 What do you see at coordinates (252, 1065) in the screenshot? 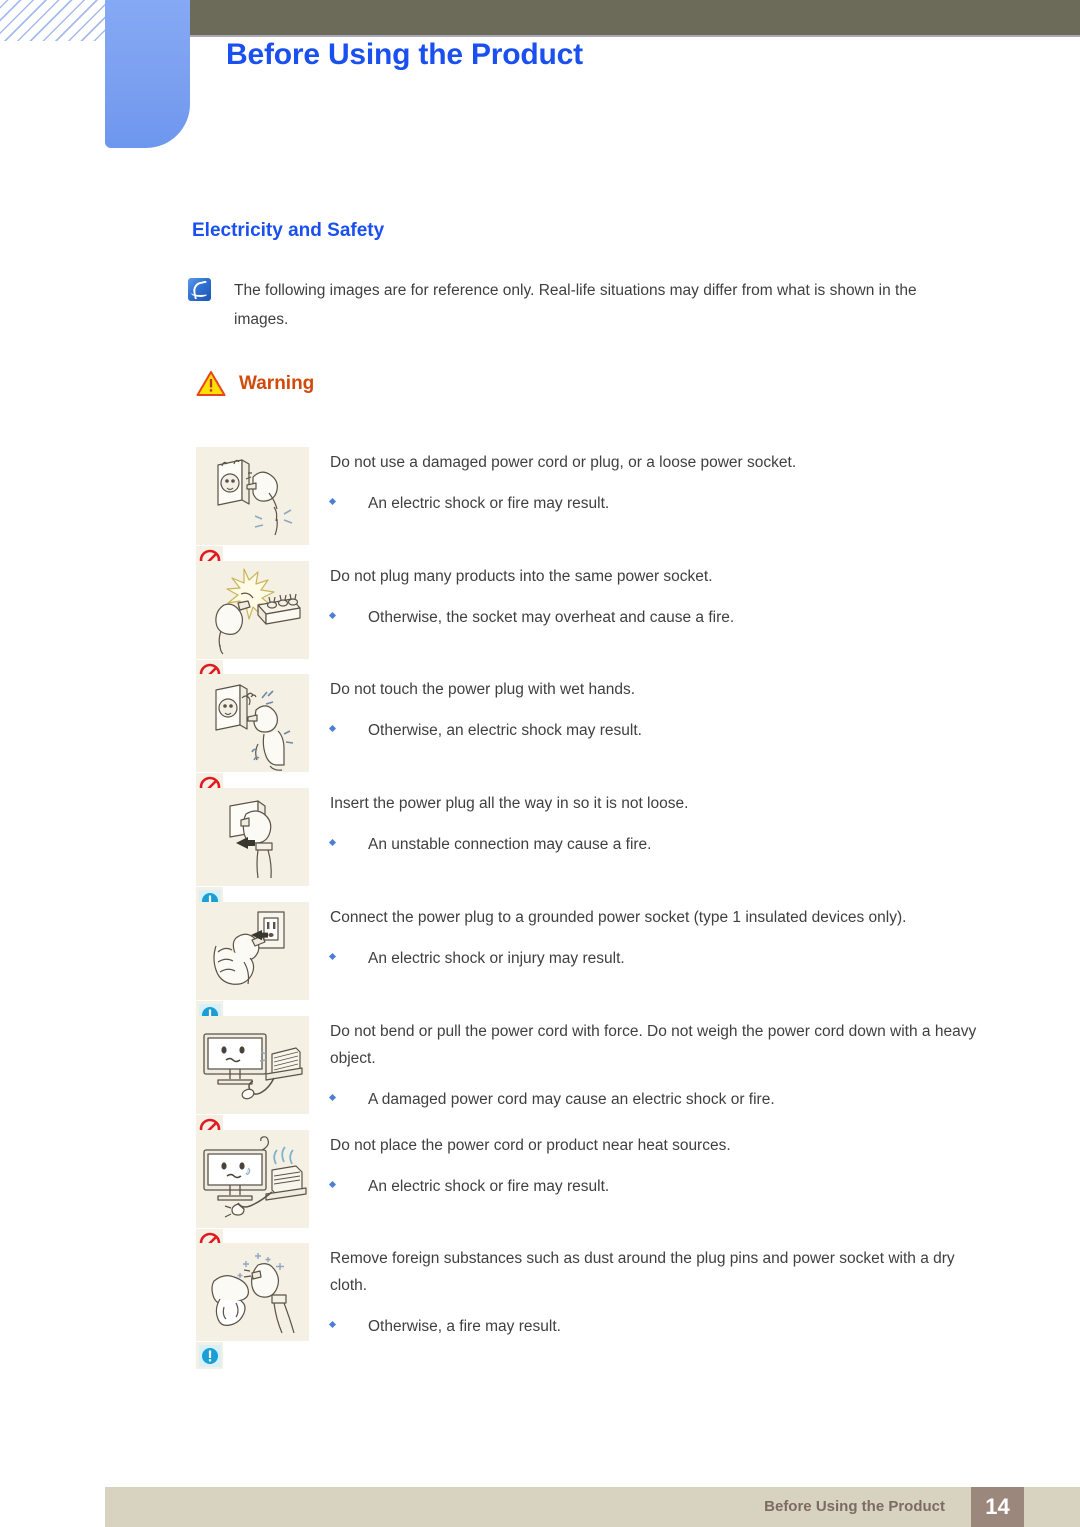
I see `bent-cord-heavy-object-illustration` at bounding box center [252, 1065].